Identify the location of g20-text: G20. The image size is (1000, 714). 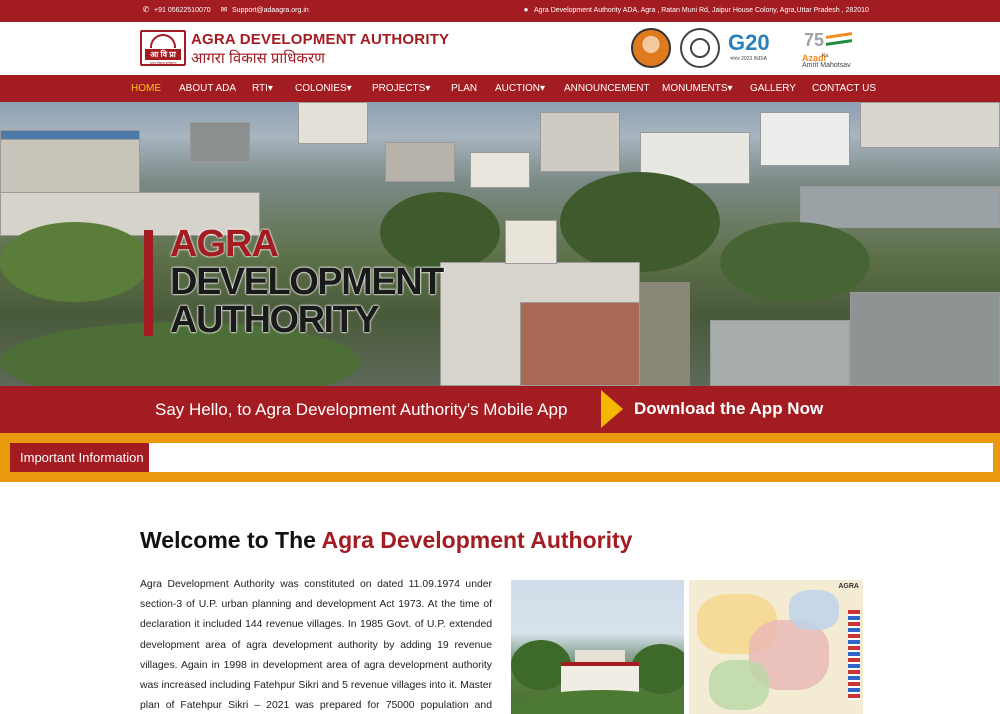
(749, 42).